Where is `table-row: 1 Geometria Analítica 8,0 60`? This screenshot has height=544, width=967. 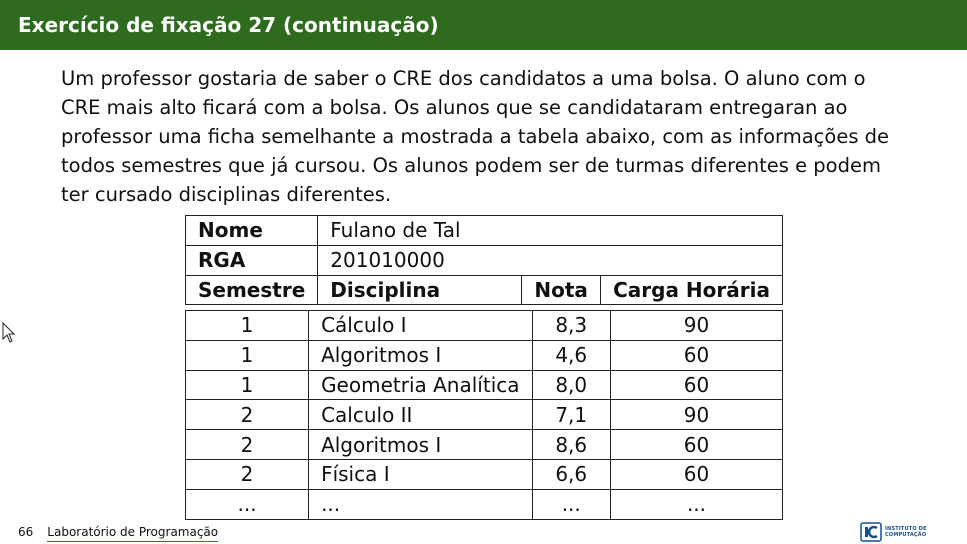
table-row: 1 Geometria Analítica 8,0 60 is located at coordinates (484, 385).